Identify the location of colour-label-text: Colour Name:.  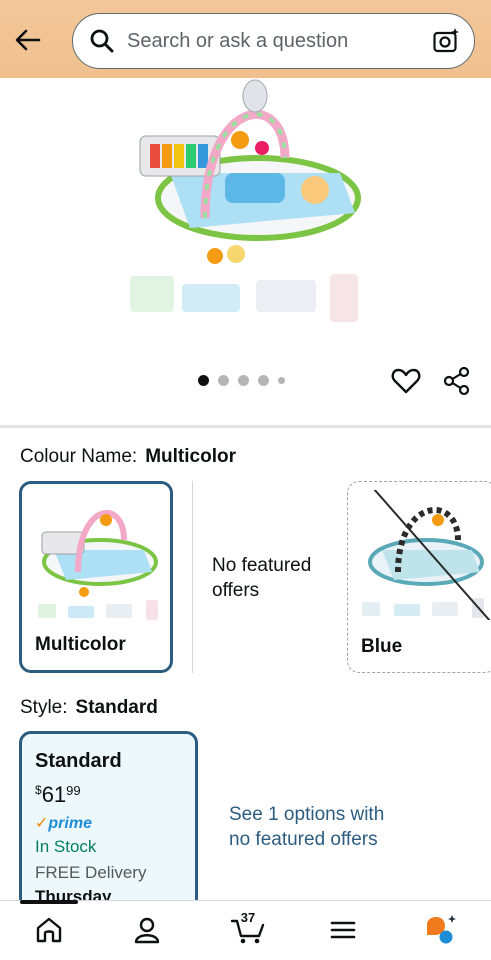
(79, 456).